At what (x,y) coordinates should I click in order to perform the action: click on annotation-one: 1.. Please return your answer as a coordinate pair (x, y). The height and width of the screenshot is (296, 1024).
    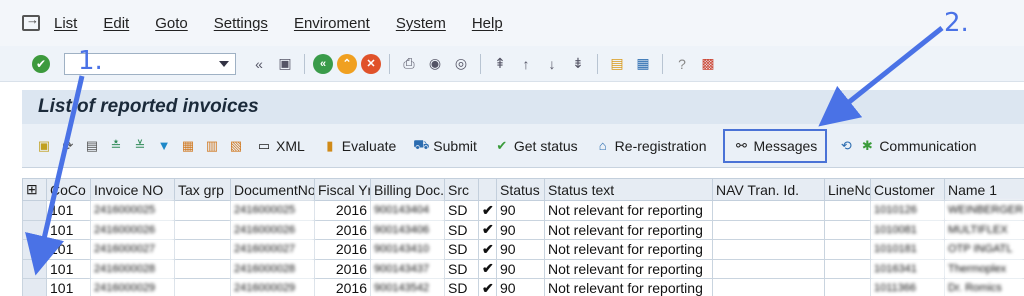
    Looking at the image, I should click on (90, 61).